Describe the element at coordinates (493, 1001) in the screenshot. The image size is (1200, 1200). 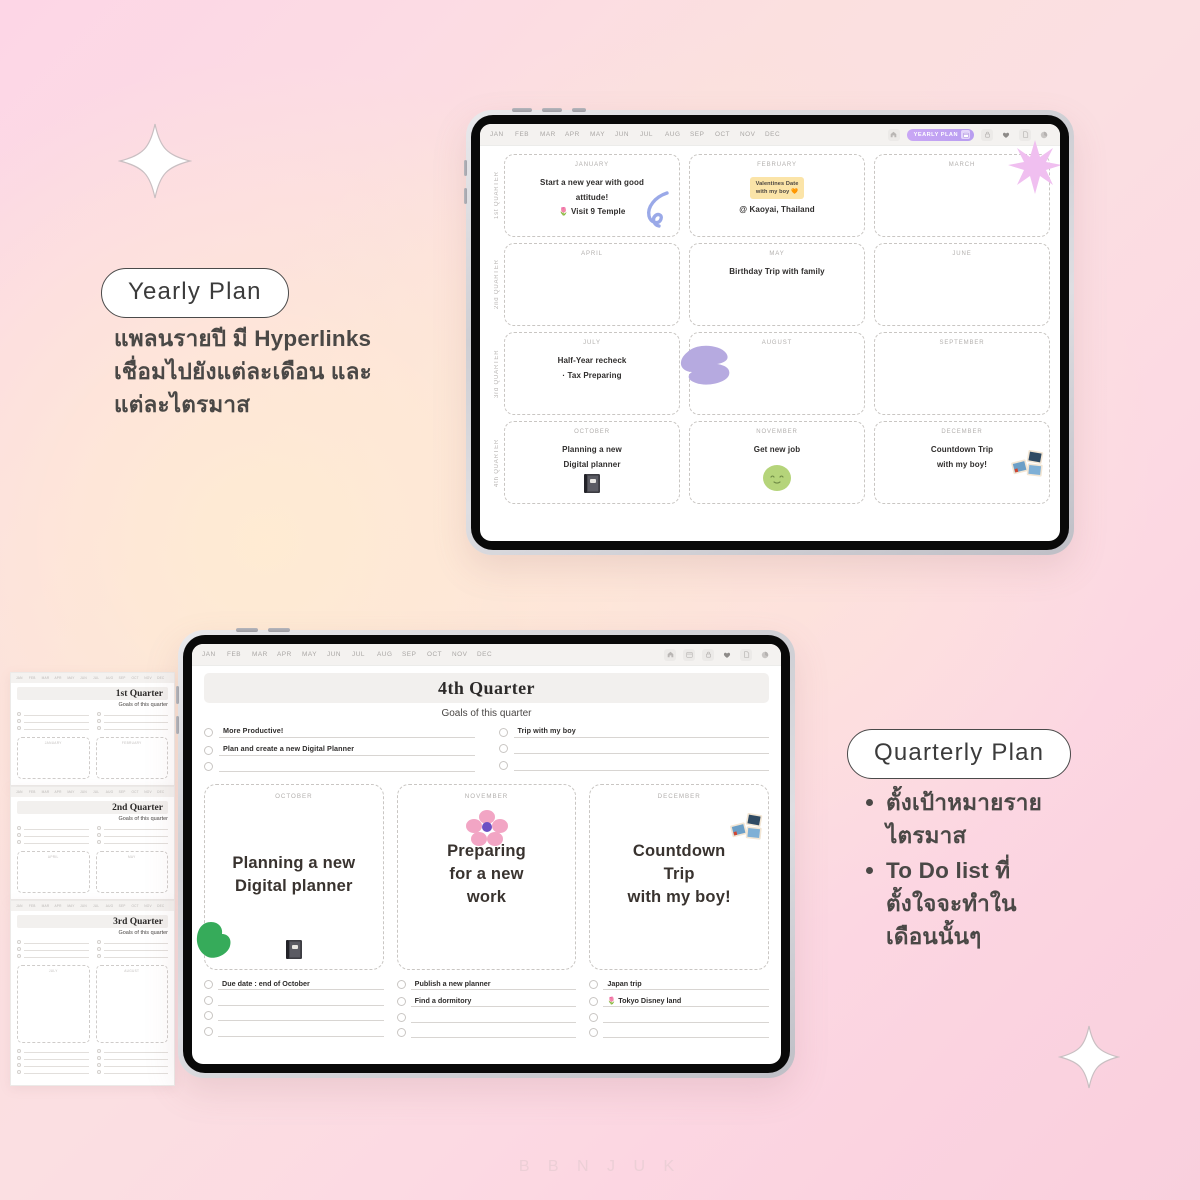
I see `todo-text: Find a dormitory` at that location.